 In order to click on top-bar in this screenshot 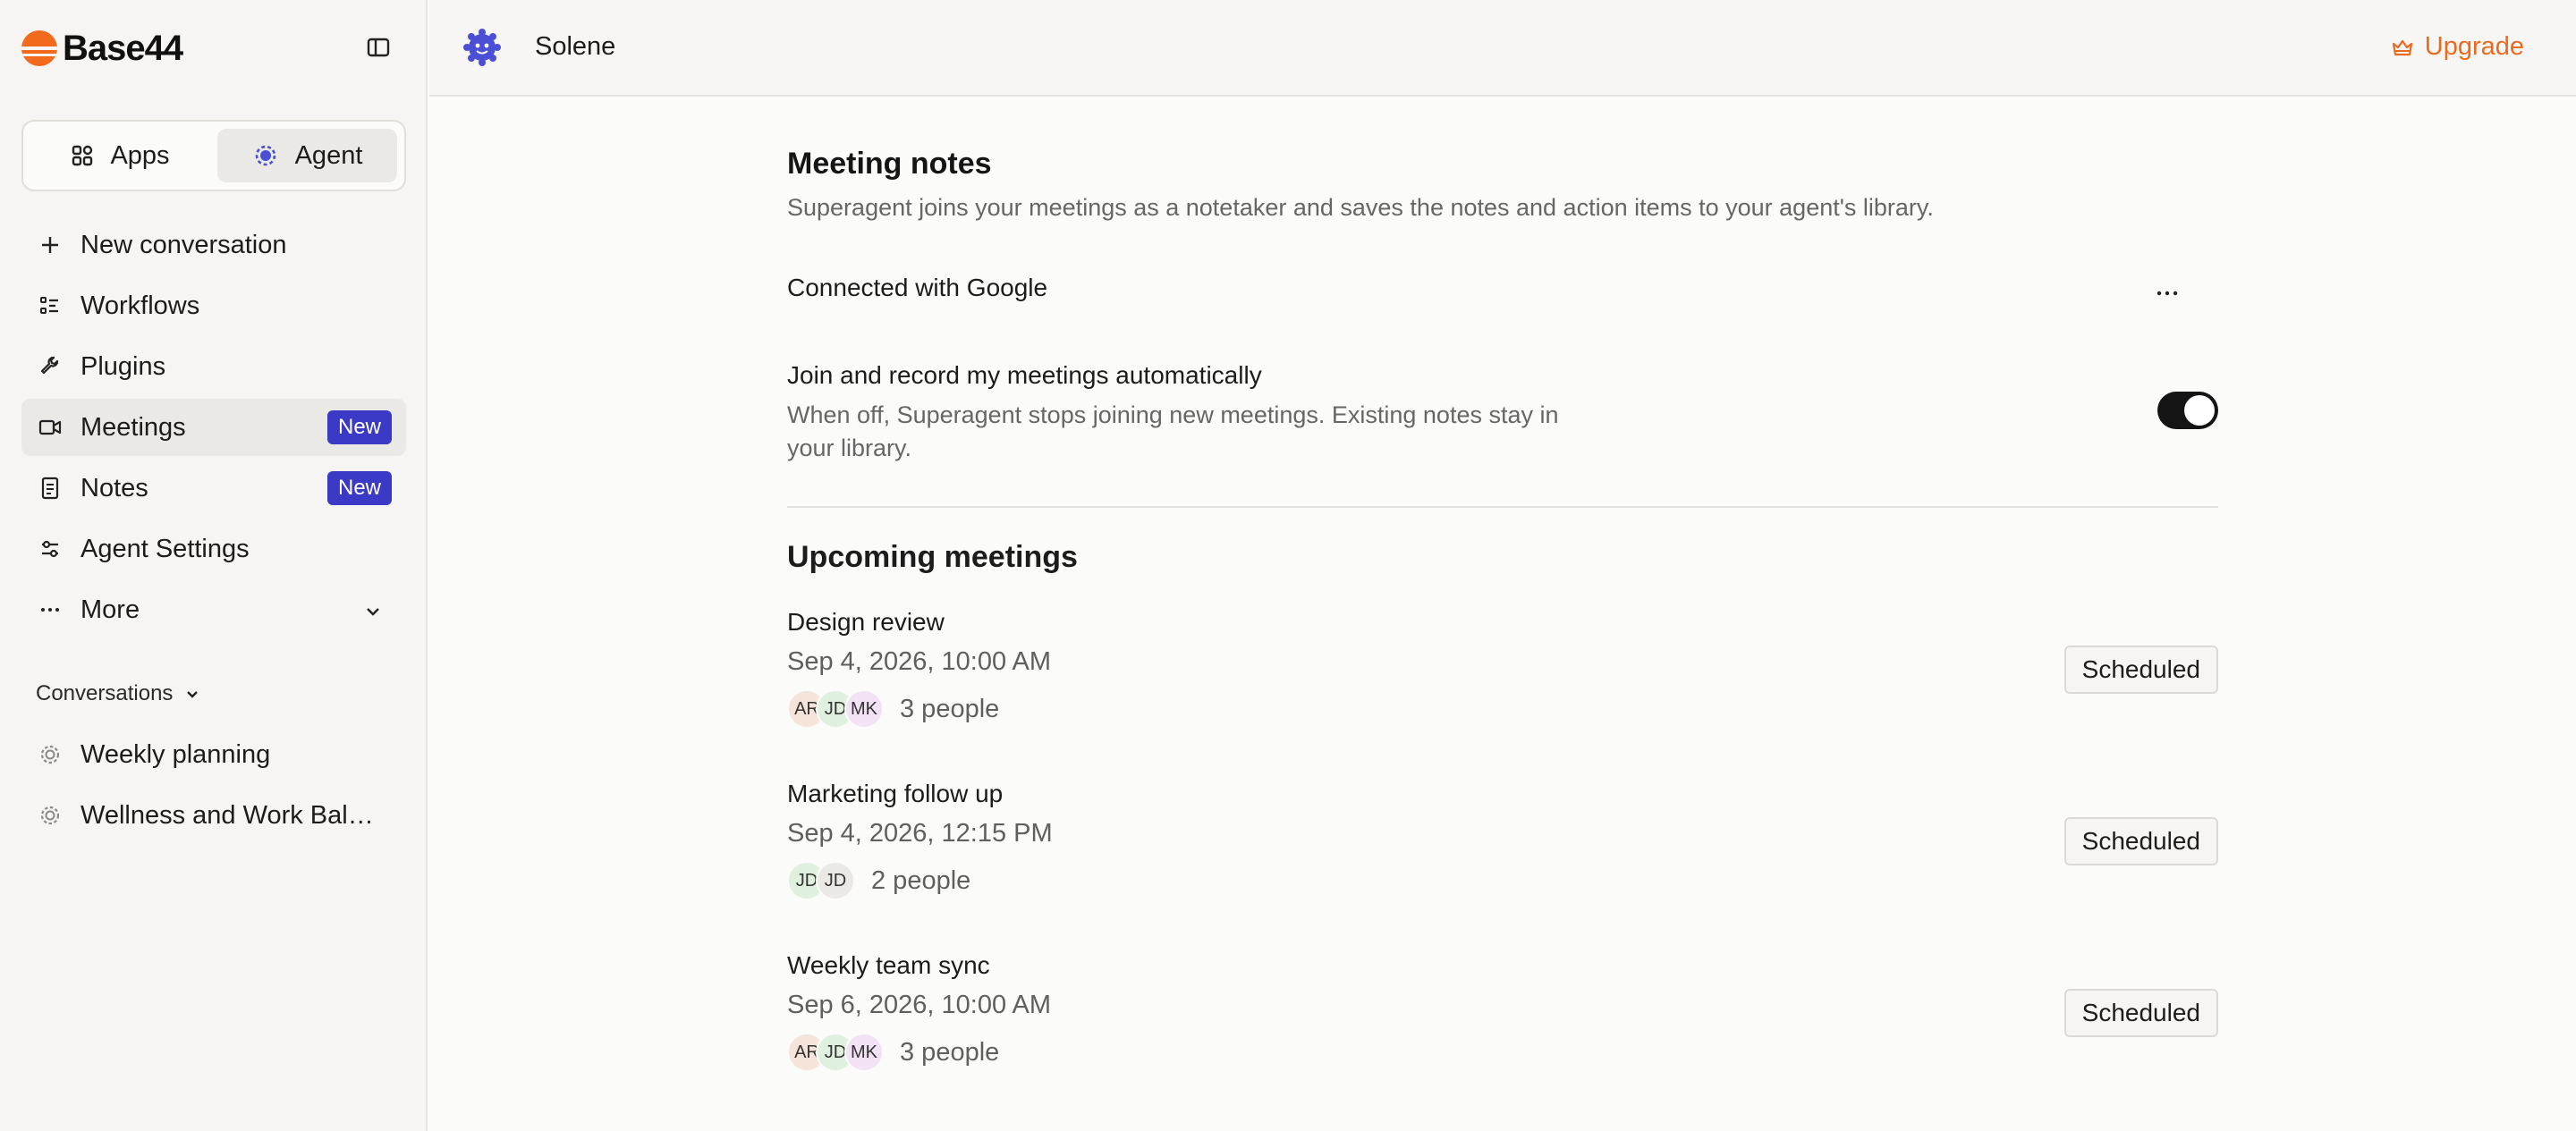, I will do `click(1502, 48)`.